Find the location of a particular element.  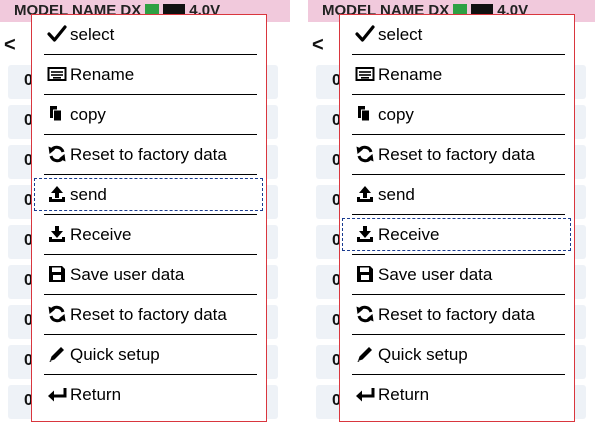

menu-item-label: send is located at coordinates (396, 194).